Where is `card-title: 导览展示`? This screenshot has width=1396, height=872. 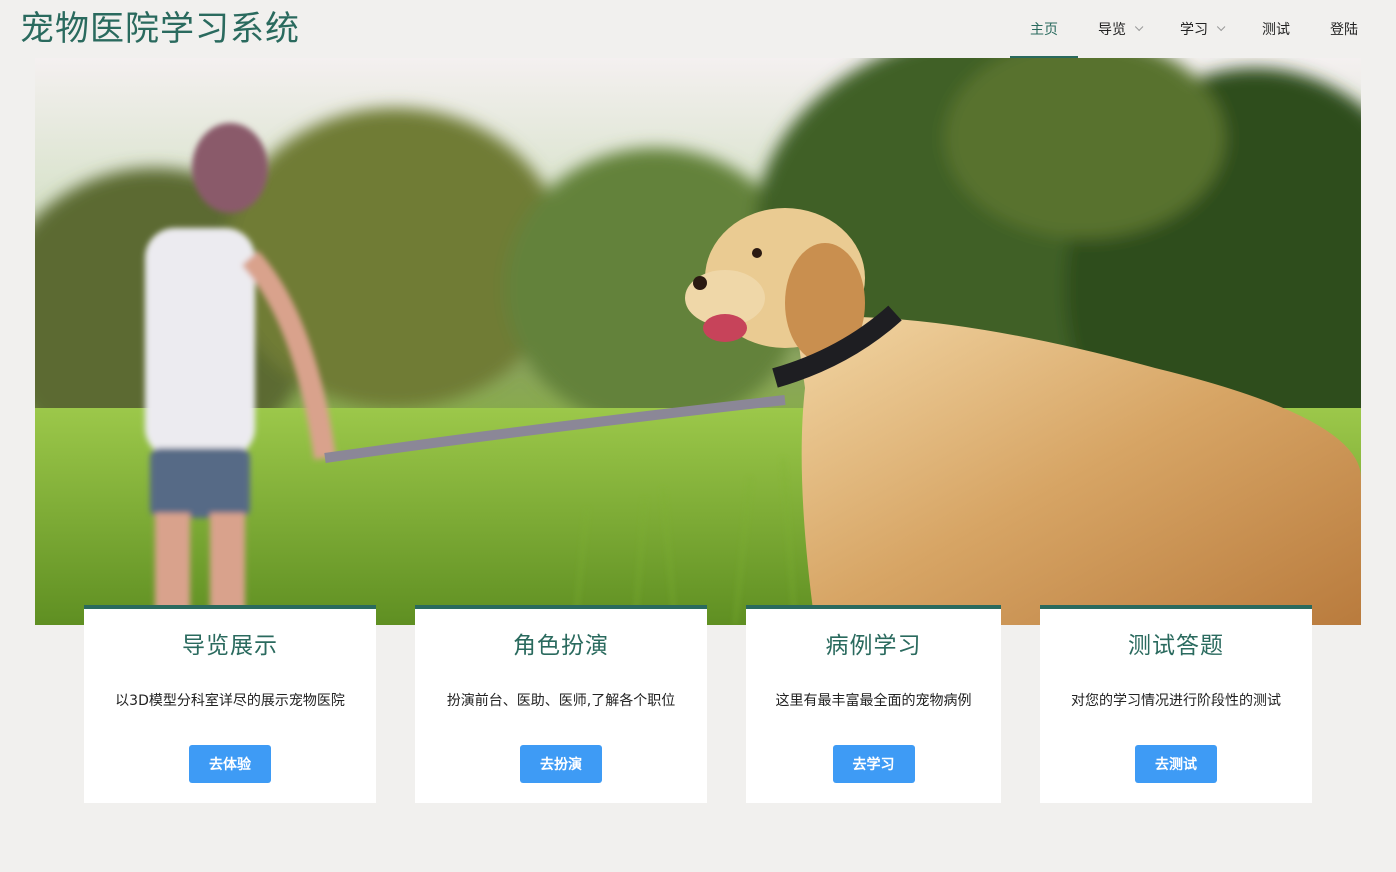
card-title: 导览展示 is located at coordinates (230, 646).